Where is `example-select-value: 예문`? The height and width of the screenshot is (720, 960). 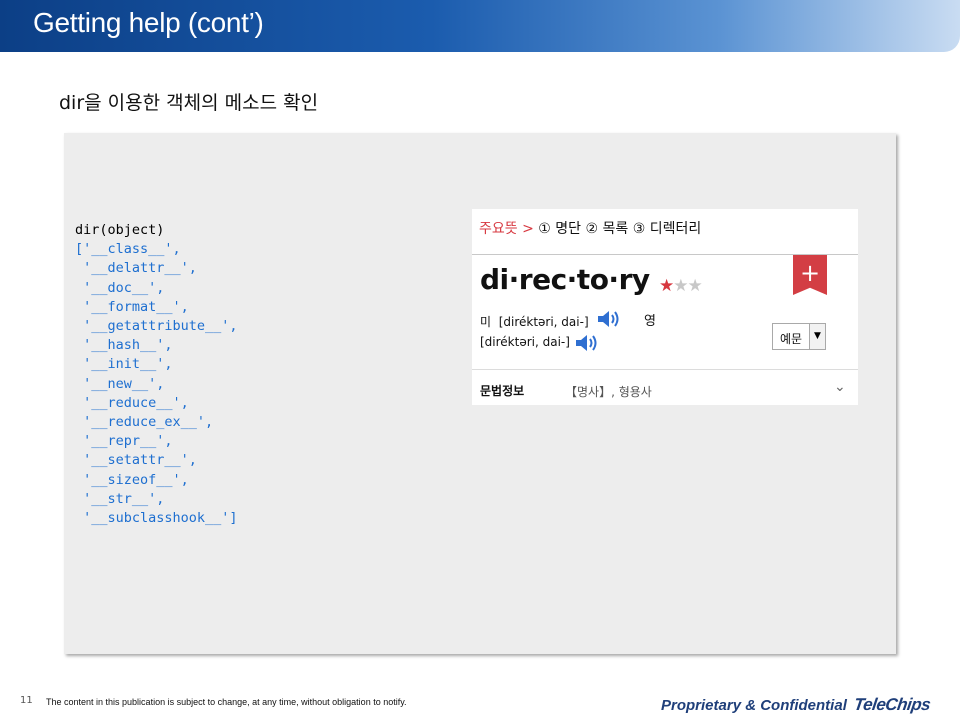 example-select-value: 예문 is located at coordinates (791, 339).